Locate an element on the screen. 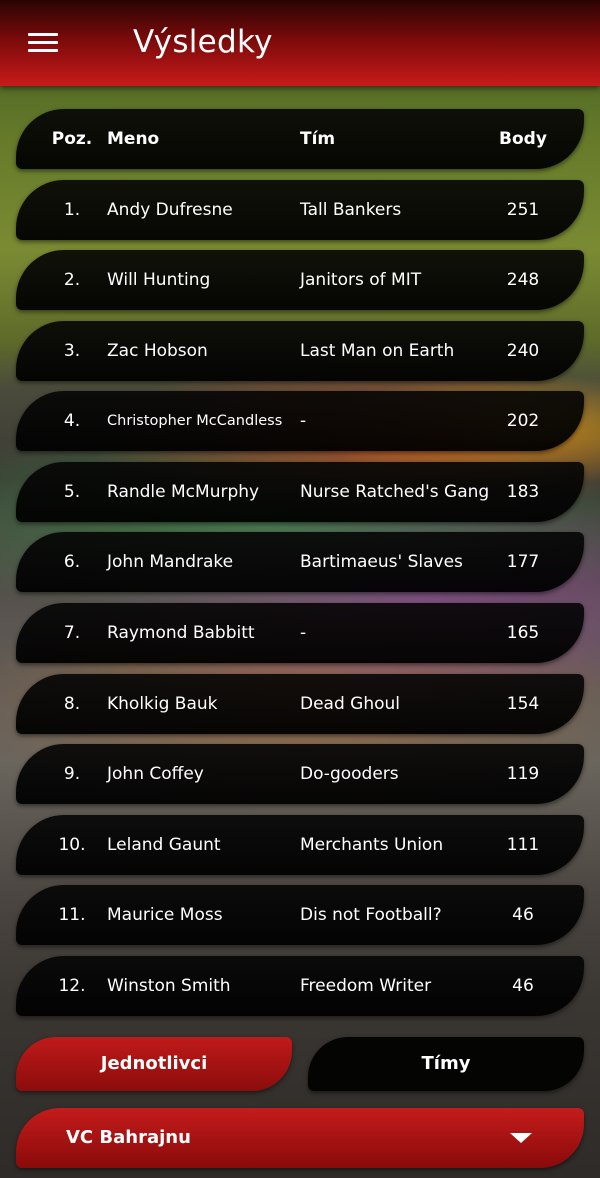  row-position: 5. is located at coordinates (72, 492).